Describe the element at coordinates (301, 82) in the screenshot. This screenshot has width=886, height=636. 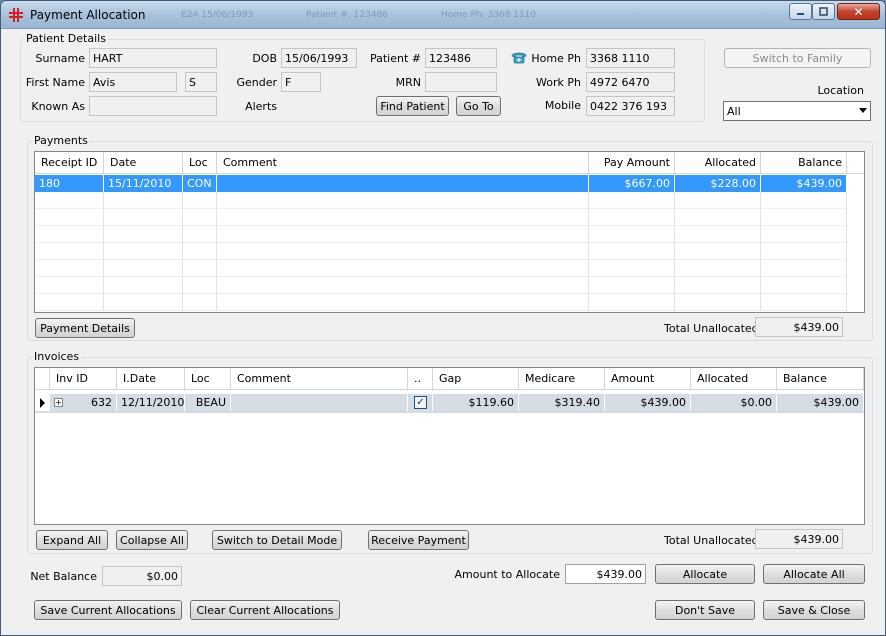
I see `gender-field: F` at that location.